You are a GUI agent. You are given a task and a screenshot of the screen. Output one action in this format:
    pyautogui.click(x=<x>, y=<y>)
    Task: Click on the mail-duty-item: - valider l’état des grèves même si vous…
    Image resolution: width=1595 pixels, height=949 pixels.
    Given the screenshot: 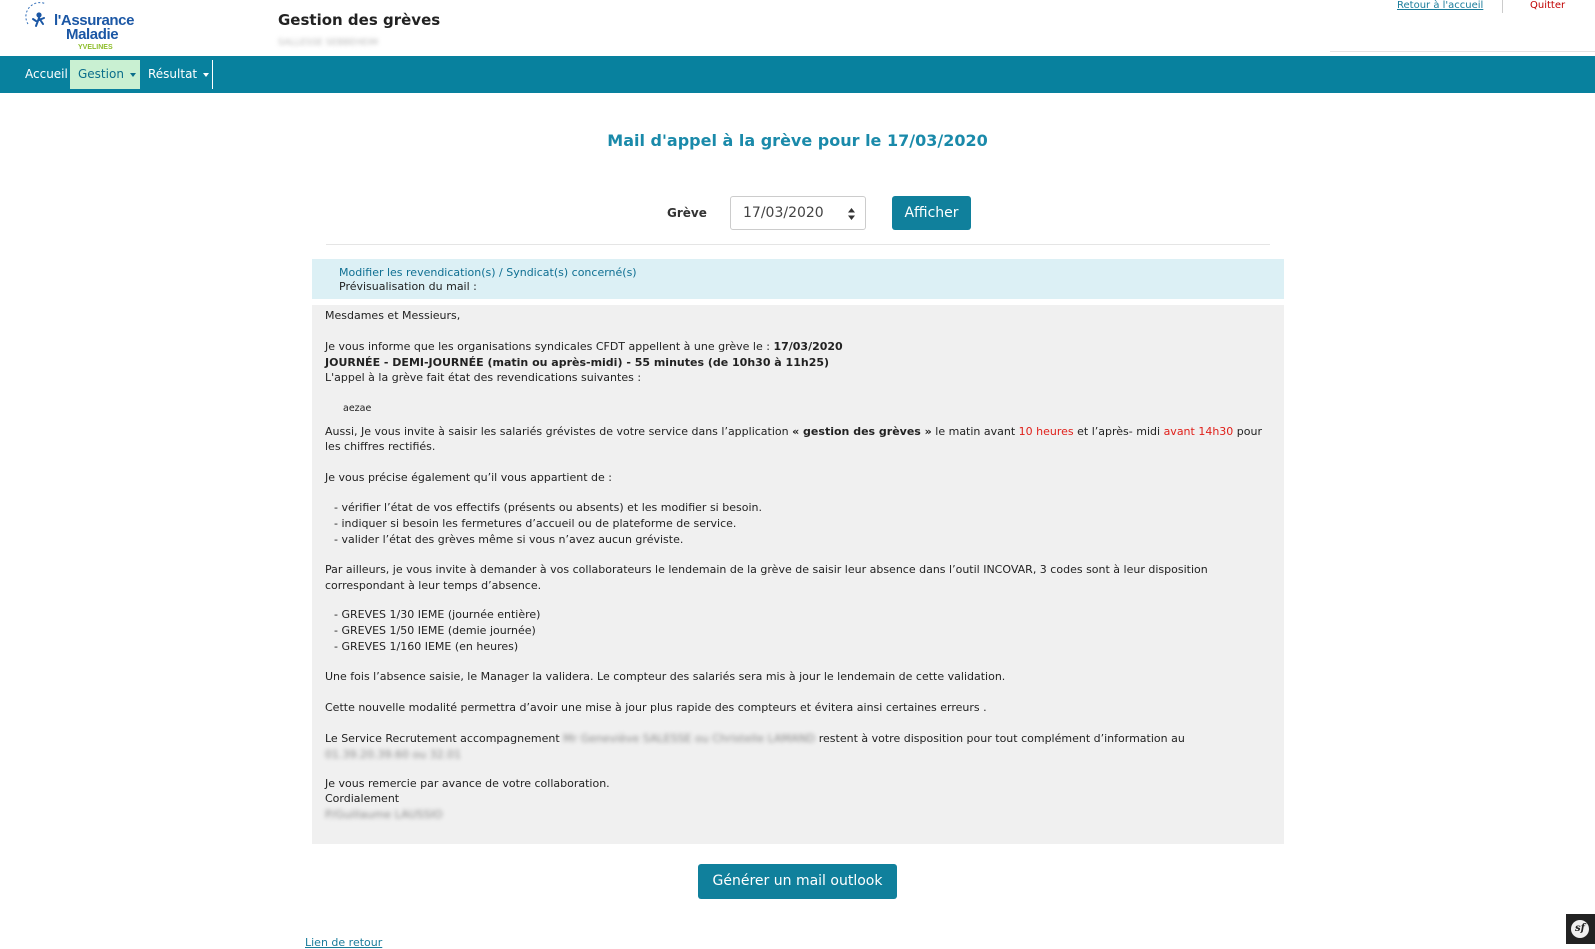 What is the action you would take?
    pyautogui.click(x=509, y=539)
    